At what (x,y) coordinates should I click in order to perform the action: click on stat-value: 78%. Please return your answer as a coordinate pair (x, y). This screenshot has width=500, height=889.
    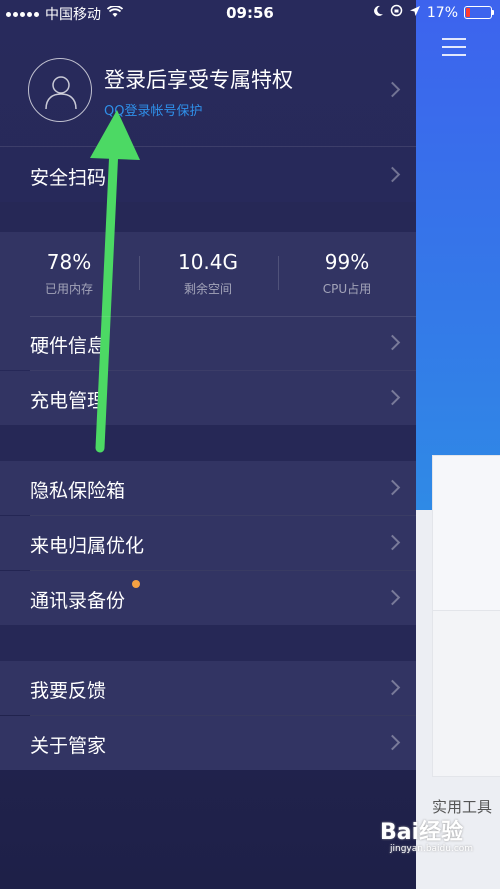
    Looking at the image, I should click on (69, 262).